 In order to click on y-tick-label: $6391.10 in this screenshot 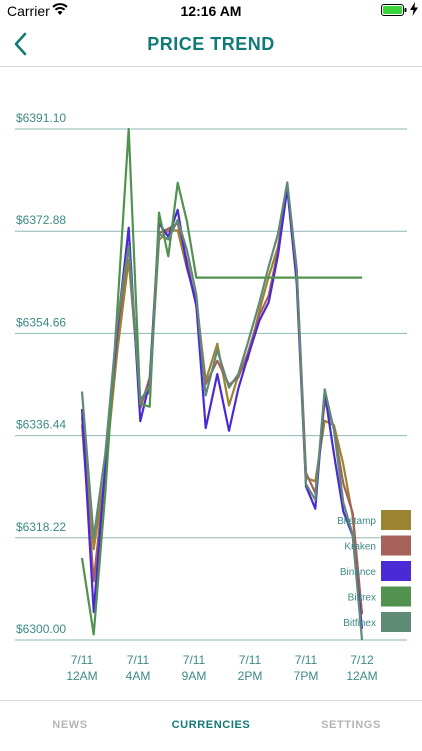, I will do `click(41, 118)`.